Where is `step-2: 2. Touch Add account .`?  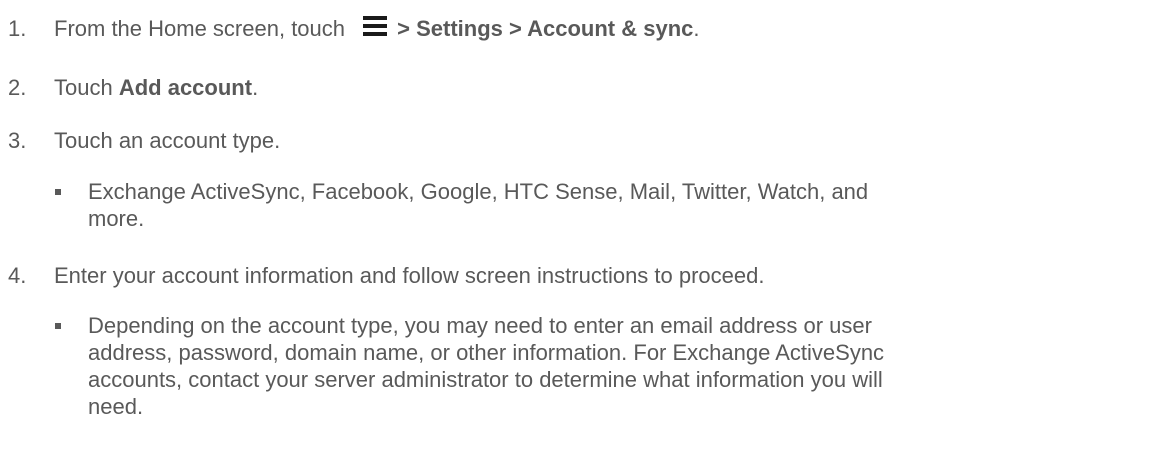 step-2: 2. Touch Add account . is located at coordinates (133, 88).